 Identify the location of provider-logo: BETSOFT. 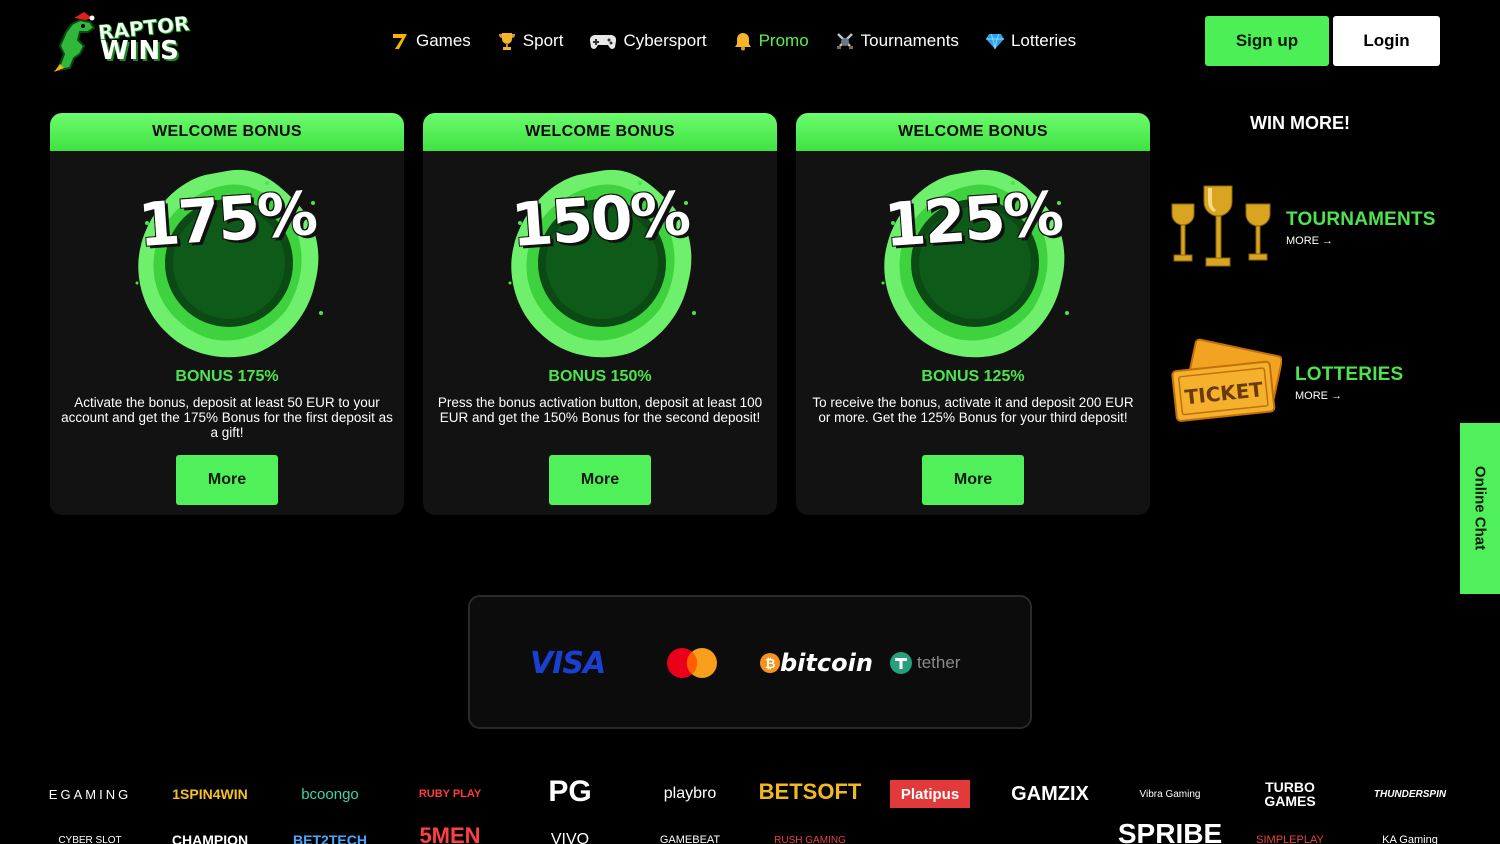
(810, 792).